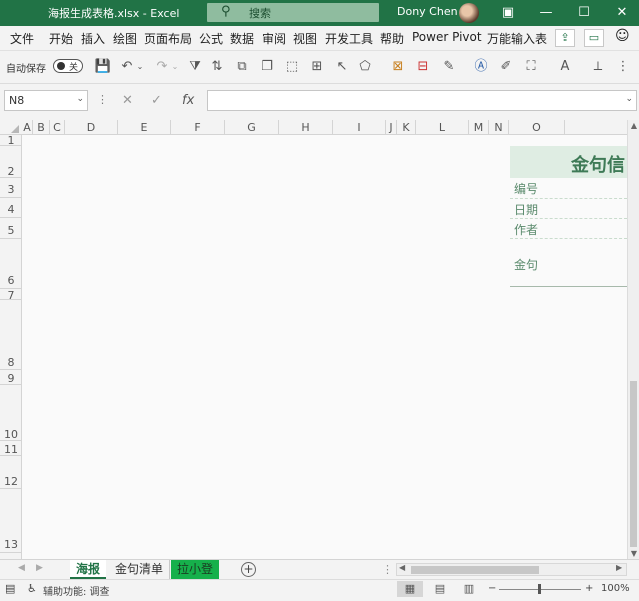 This screenshot has width=639, height=601. What do you see at coordinates (11, 448) in the screenshot?
I see `row-header: 11` at bounding box center [11, 448].